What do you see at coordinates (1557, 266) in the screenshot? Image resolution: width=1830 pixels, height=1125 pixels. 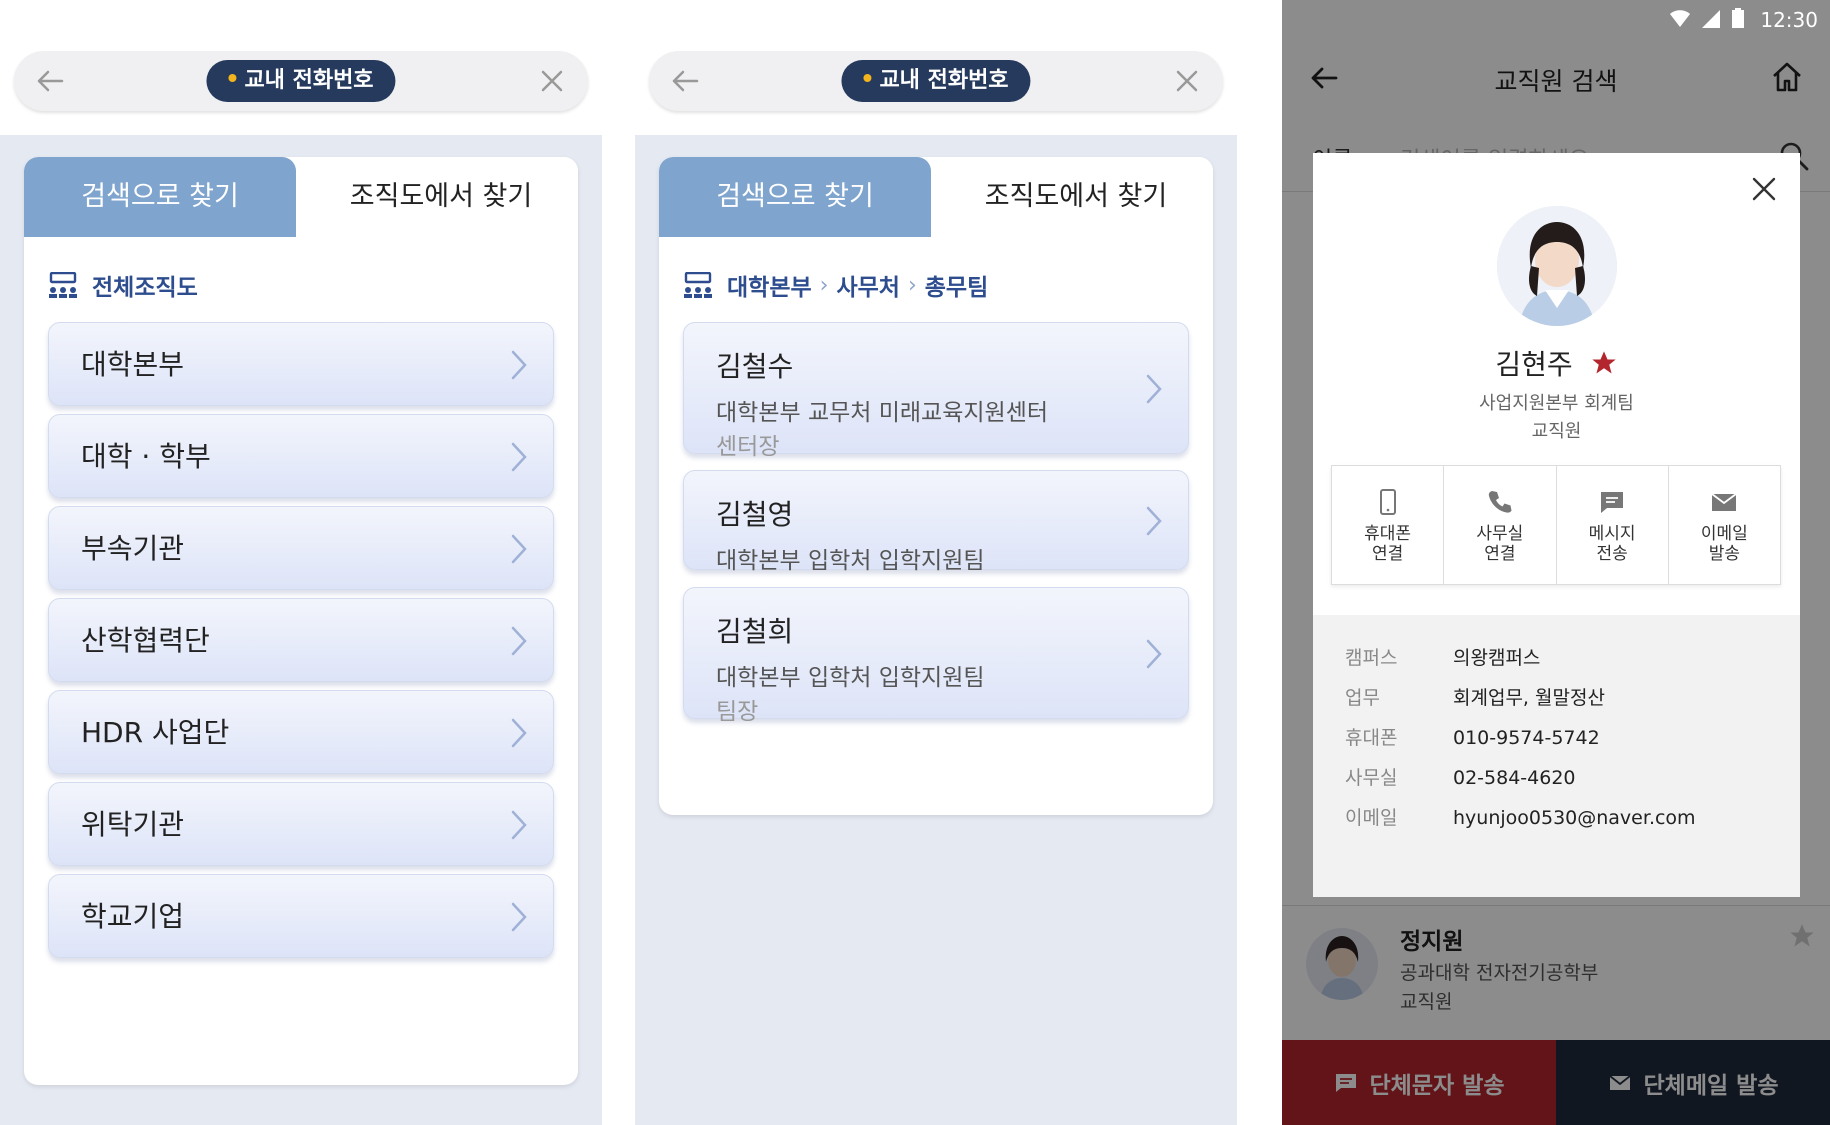 I see `profile-photo` at bounding box center [1557, 266].